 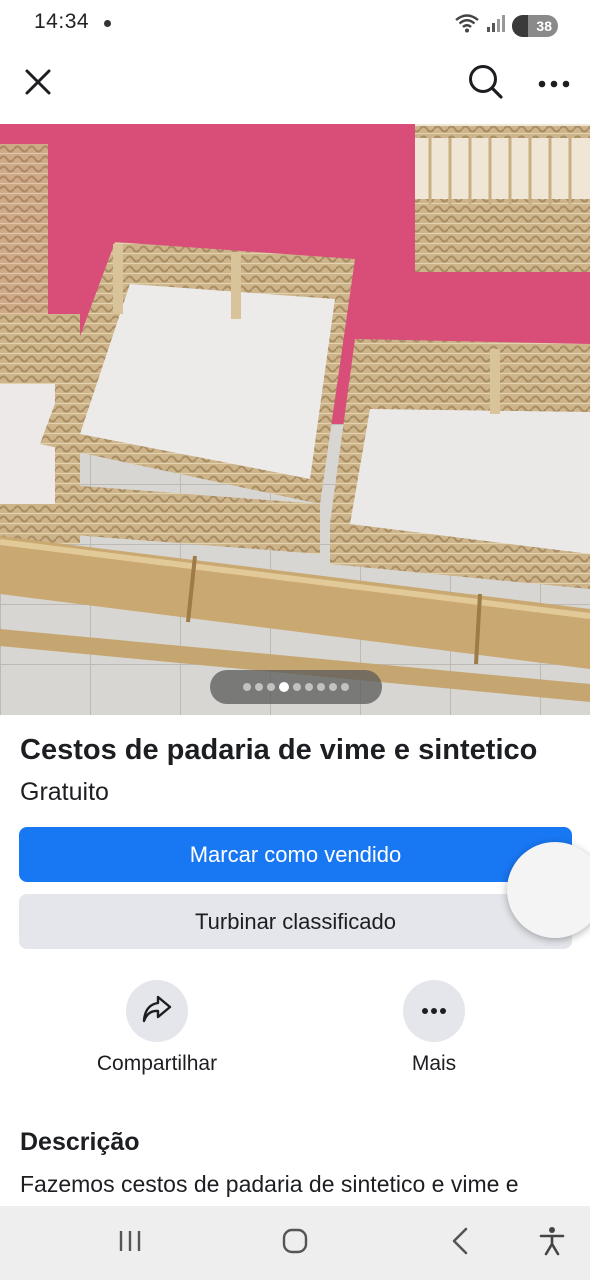 I want to click on signal-icon, so click(x=496, y=25).